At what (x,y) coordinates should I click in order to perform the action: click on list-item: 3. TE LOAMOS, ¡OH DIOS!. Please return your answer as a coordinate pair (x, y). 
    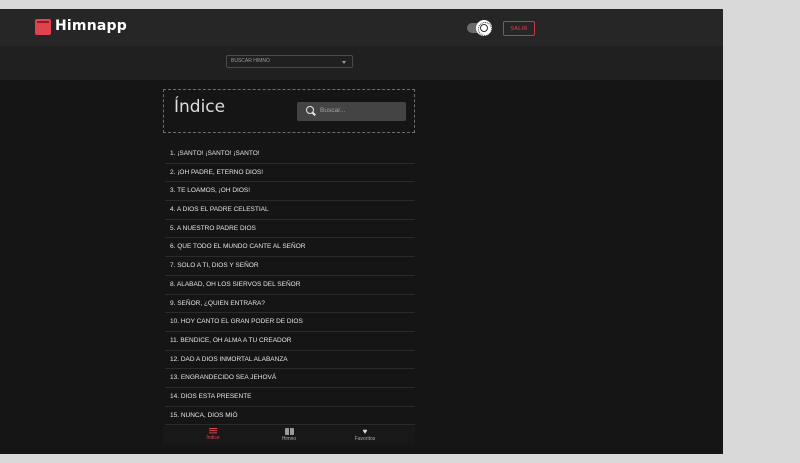
    Looking at the image, I should click on (290, 192).